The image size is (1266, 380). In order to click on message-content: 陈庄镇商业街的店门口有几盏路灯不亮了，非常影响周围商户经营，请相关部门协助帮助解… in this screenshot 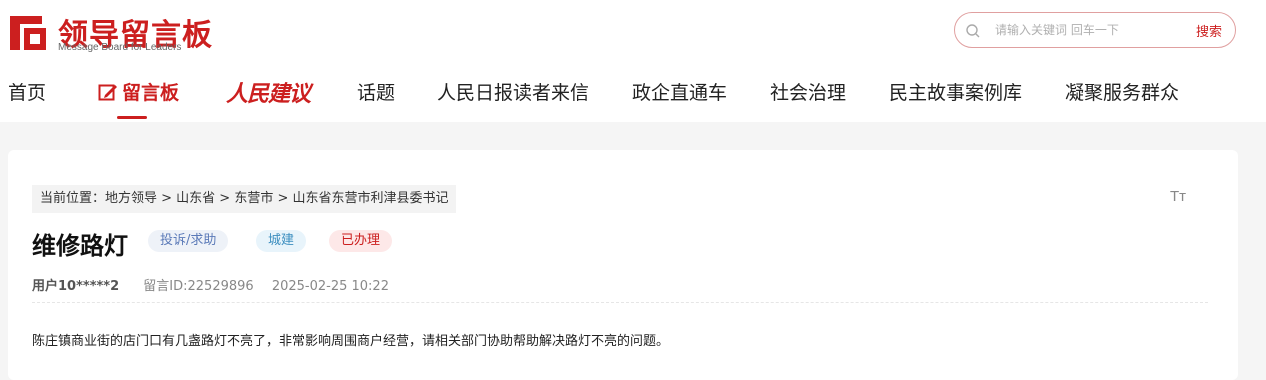, I will do `click(351, 341)`.